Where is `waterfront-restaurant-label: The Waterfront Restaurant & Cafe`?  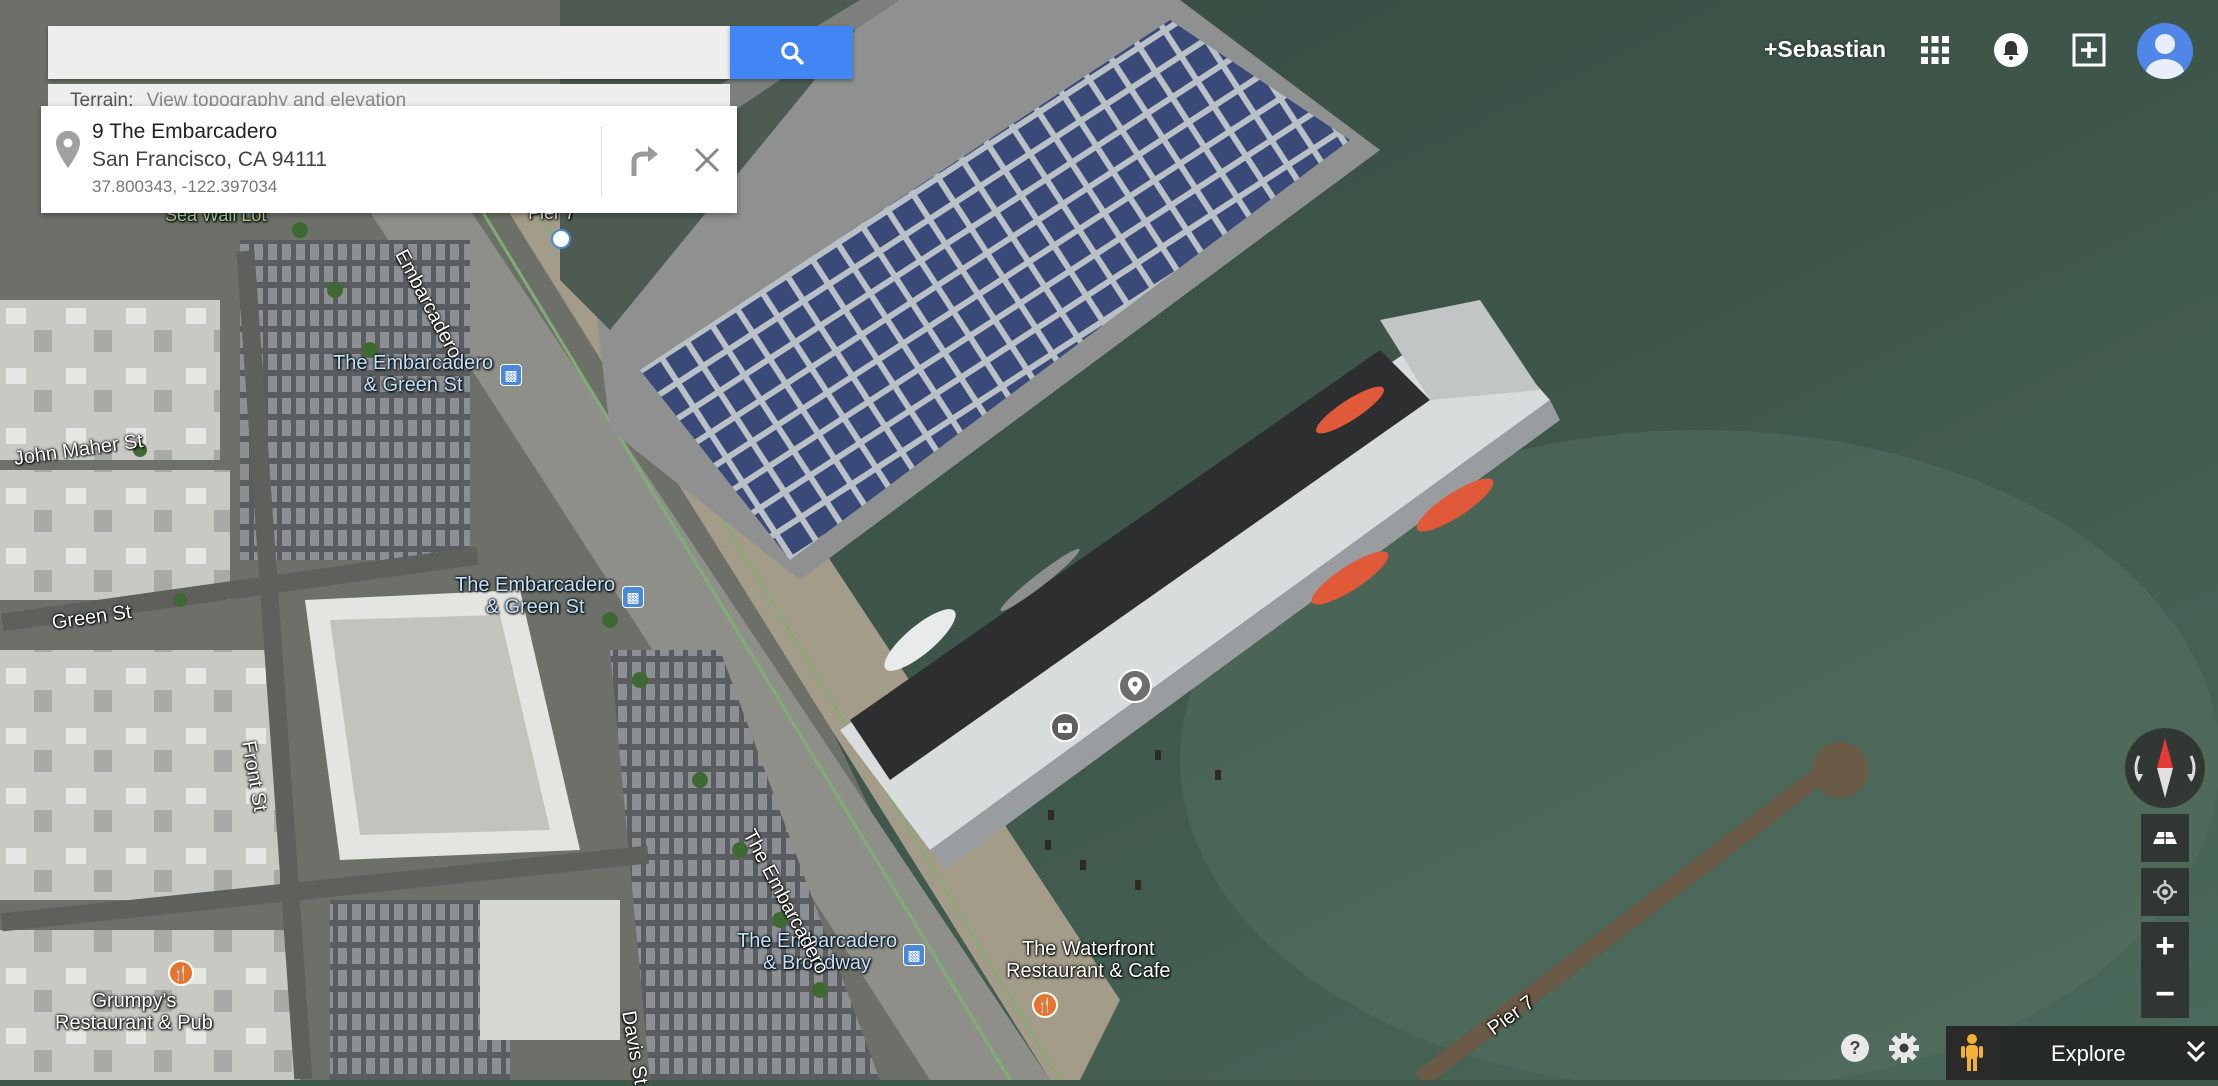
waterfront-restaurant-label: The Waterfront Restaurant & Cafe is located at coordinates (1088, 960).